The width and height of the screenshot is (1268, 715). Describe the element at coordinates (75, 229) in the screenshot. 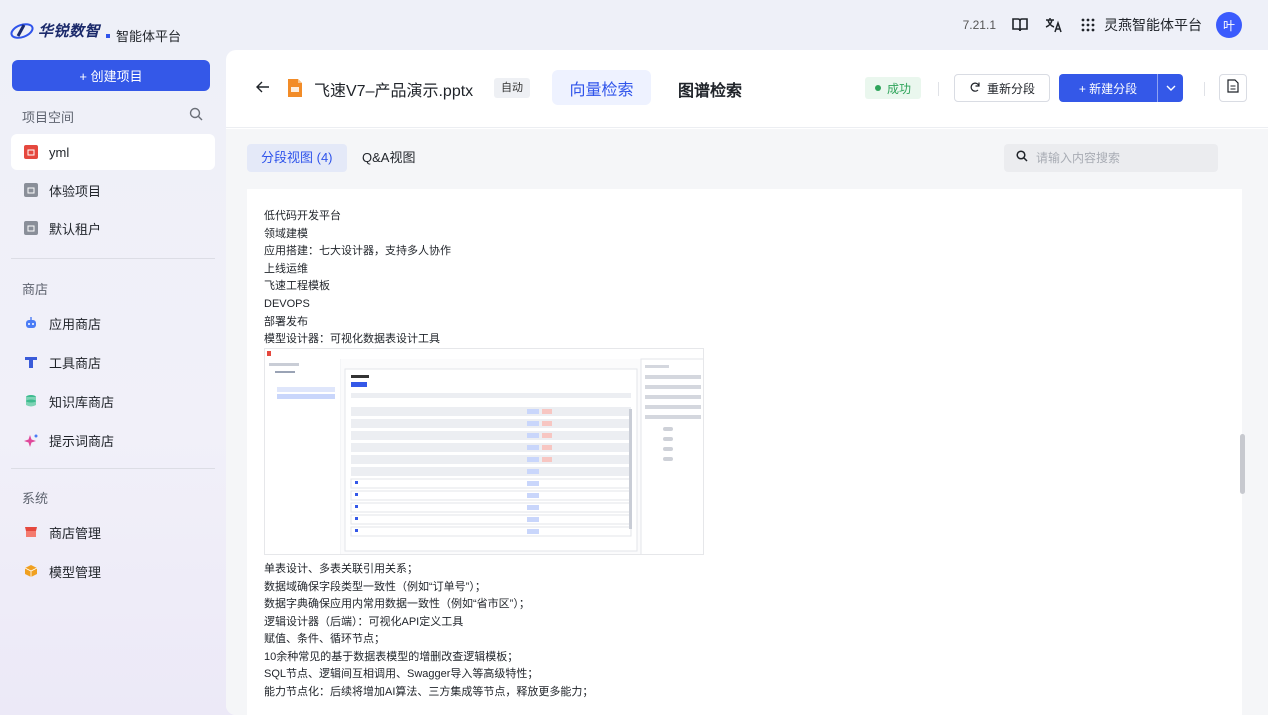

I see `sidebar-item-label: 默认租户` at that location.